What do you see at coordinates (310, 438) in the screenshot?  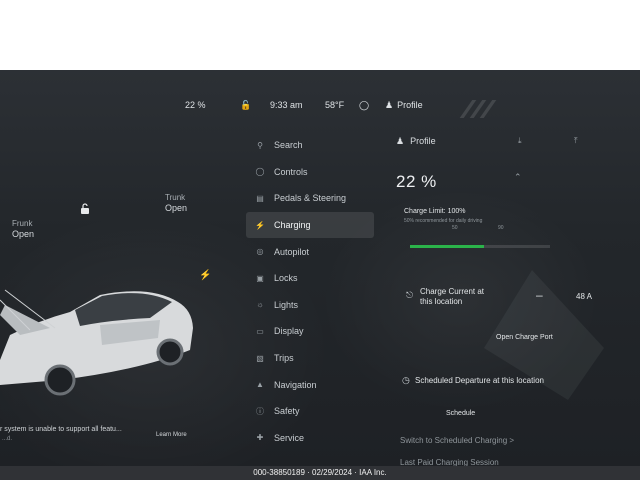 I see `menu-item-service: ✚ Service` at bounding box center [310, 438].